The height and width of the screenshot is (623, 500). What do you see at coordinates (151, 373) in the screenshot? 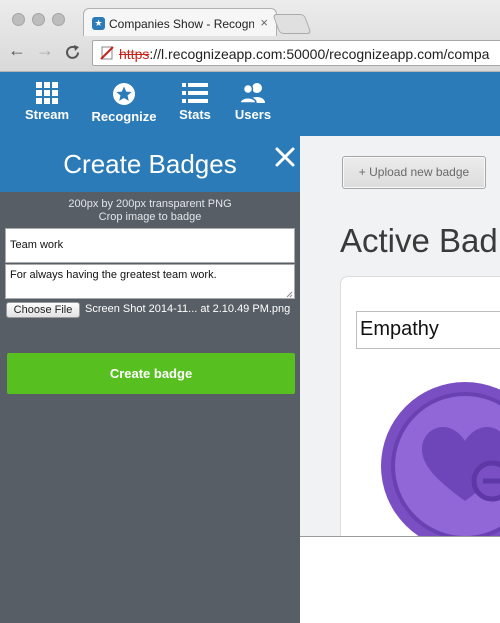
I see `create-badge-button: Create badge` at bounding box center [151, 373].